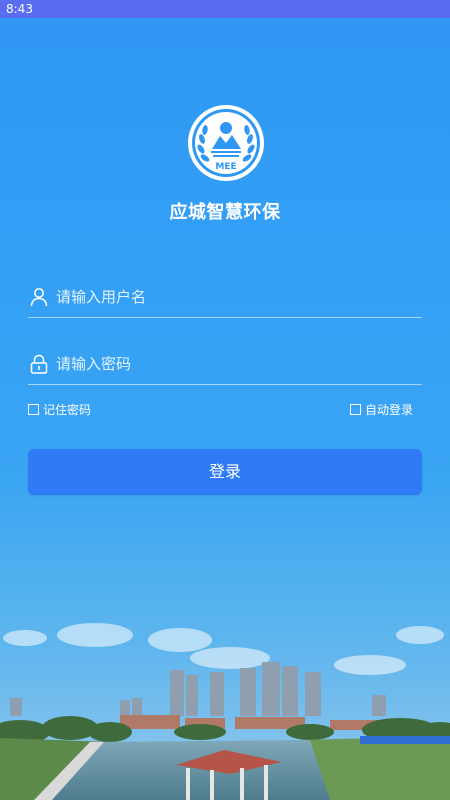 This screenshot has height=800, width=450. I want to click on password-field, so click(225, 365).